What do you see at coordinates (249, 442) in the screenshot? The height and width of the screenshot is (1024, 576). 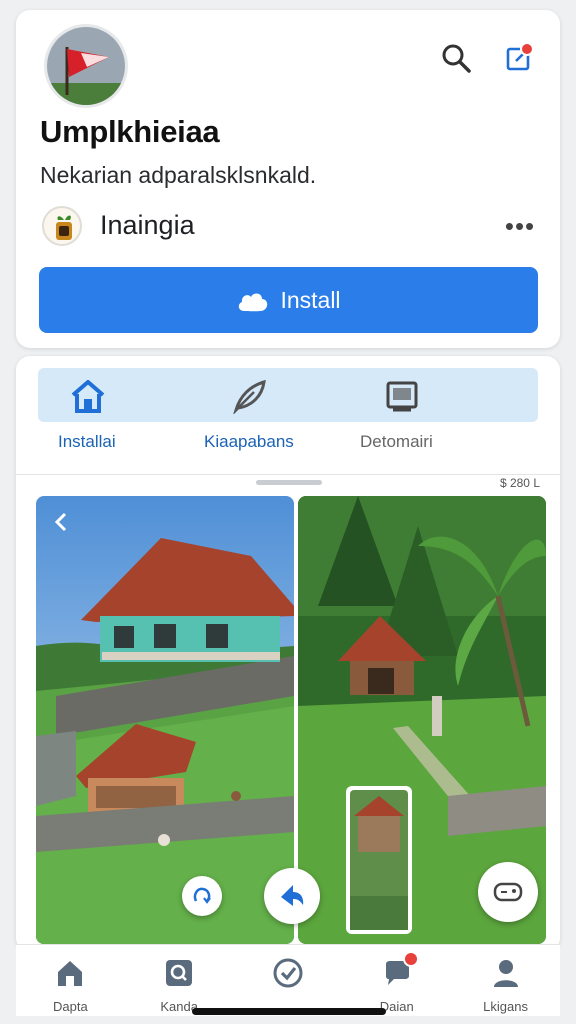 I see `tab-related-label: Kiaapabans` at bounding box center [249, 442].